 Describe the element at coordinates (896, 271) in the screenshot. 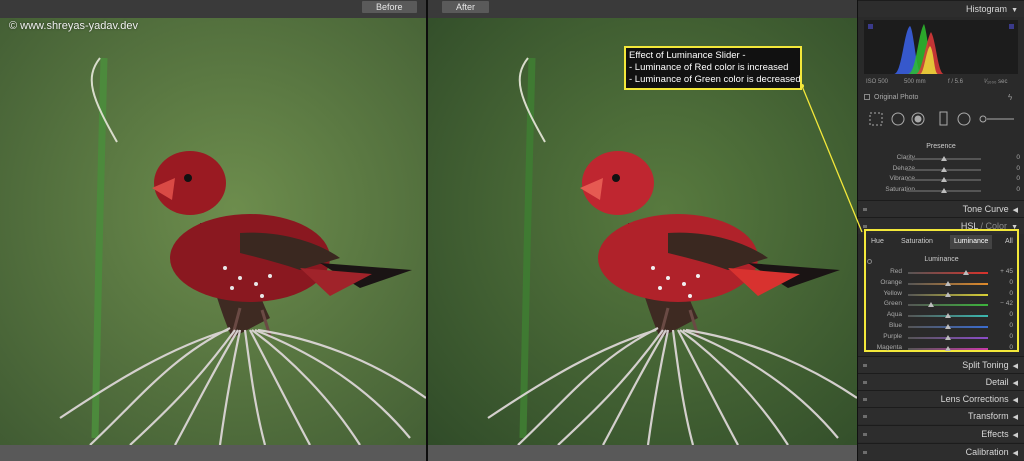

I see `luminance-slider-label: Red` at that location.